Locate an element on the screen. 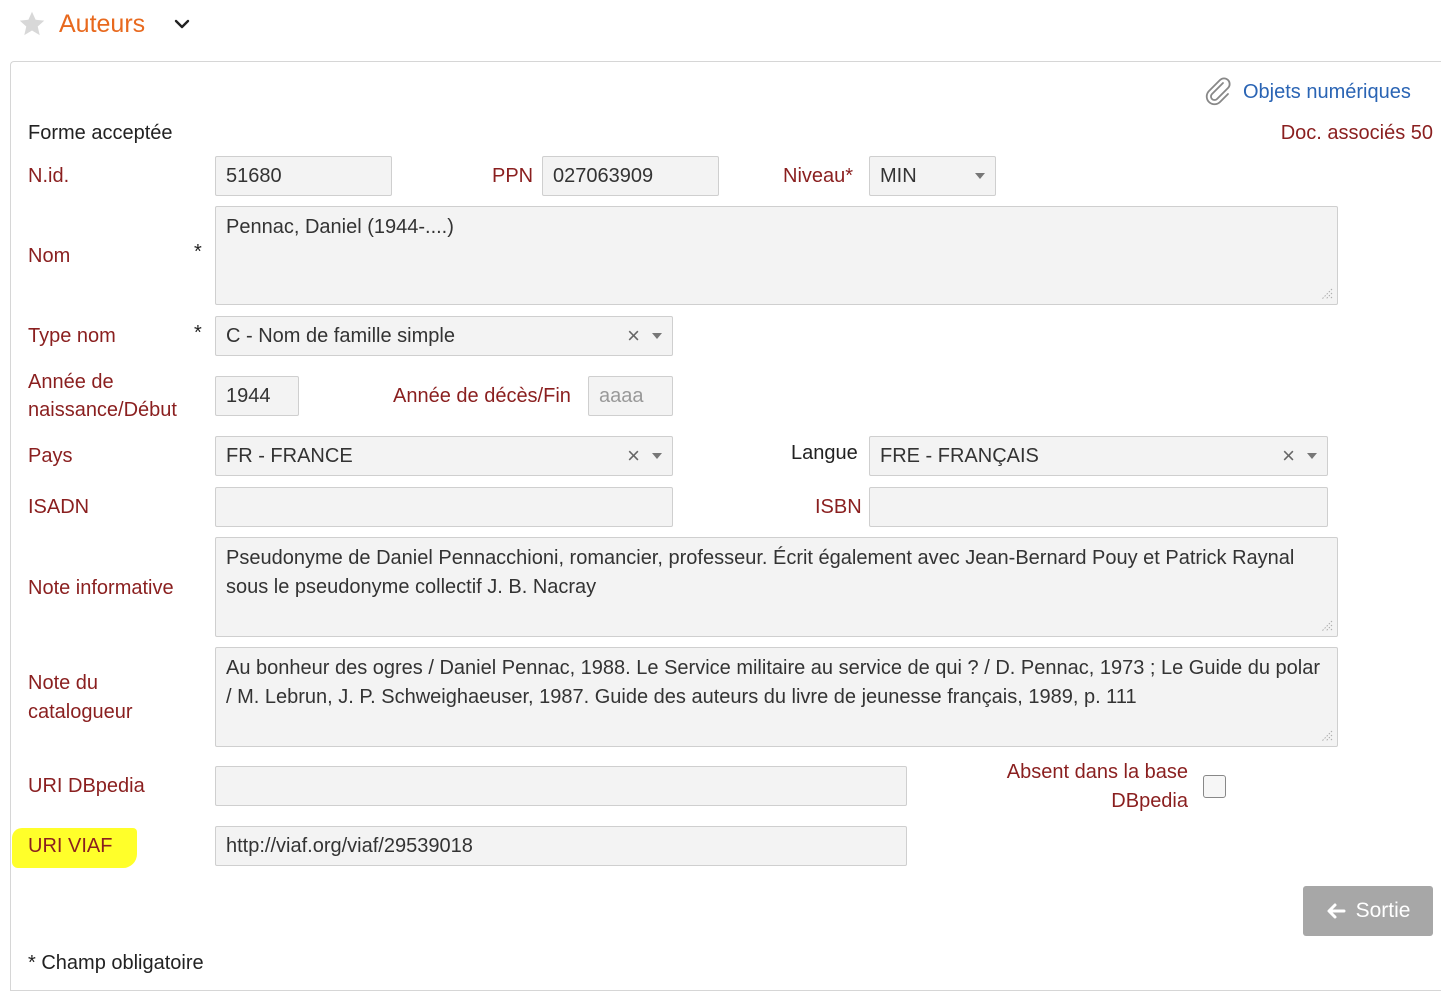  uri-dbpedia-label: URI DBpedia is located at coordinates (86, 786).